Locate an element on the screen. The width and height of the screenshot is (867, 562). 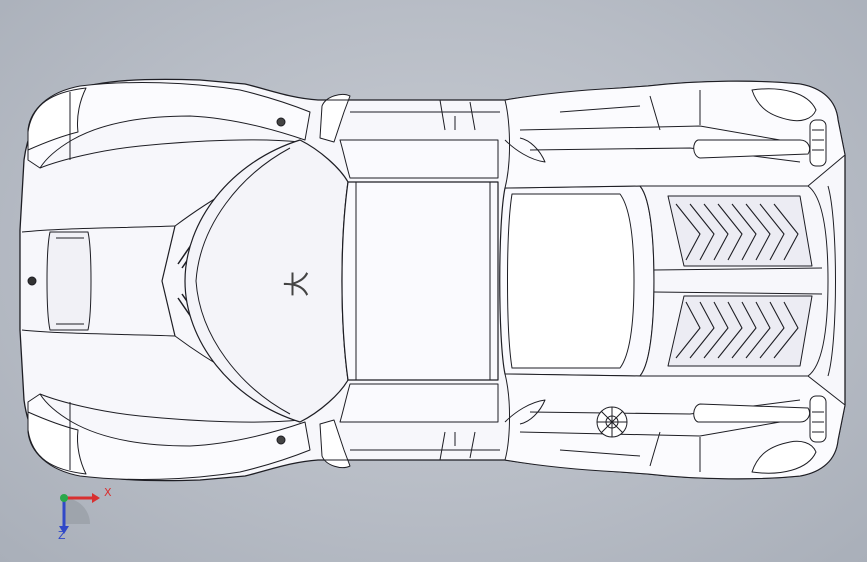
window-right is located at coordinates (419, 403).